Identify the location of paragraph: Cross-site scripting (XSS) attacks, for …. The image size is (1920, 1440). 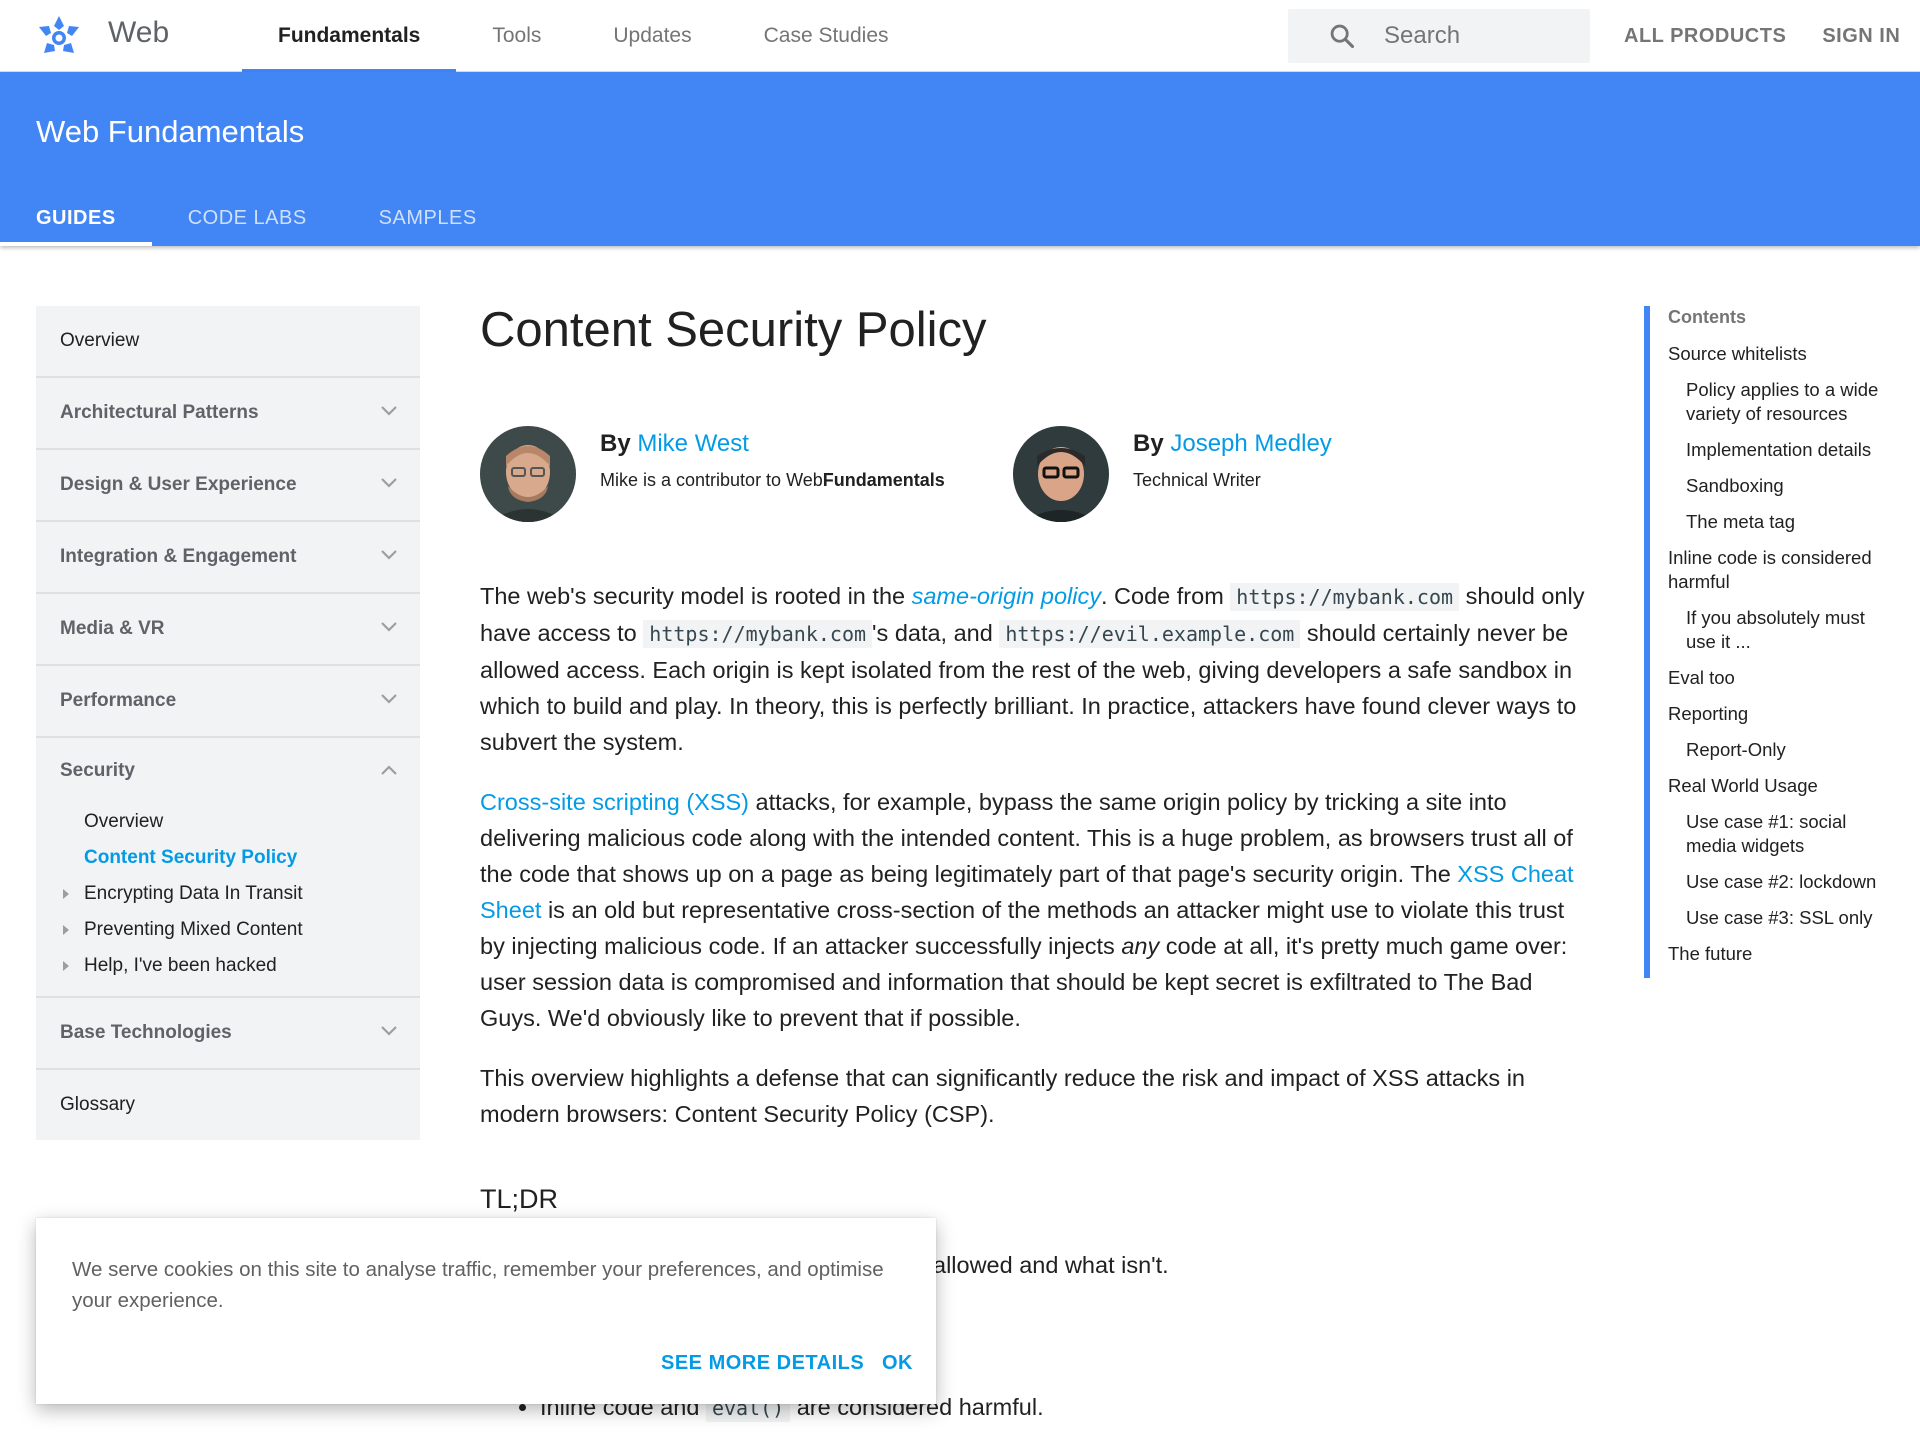
(1027, 910).